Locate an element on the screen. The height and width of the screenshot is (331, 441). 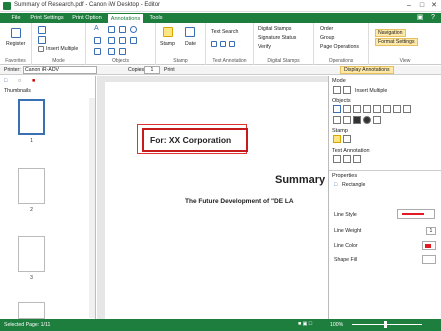
navigation-button: Navigation is located at coordinates (390, 33).